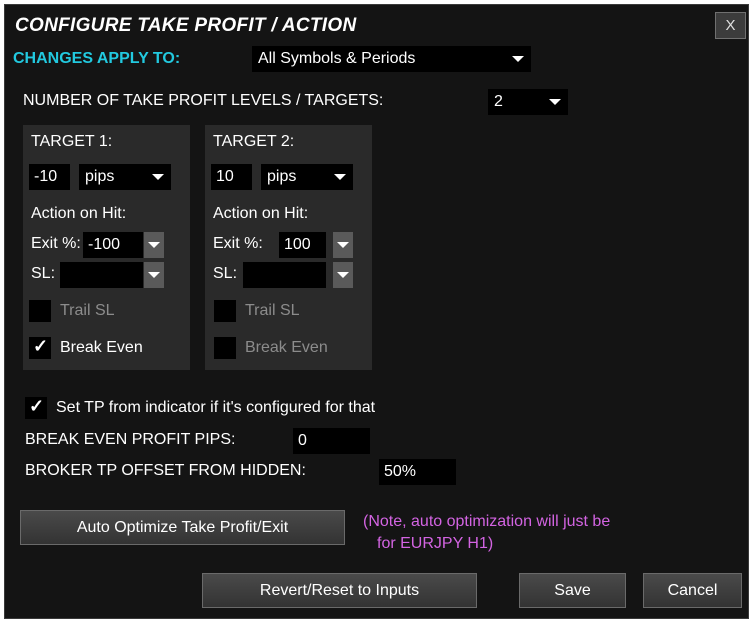 The width and height of the screenshot is (753, 624). I want to click on dialog-title: CONFIGURE TAKE PROFIT / ACTION, so click(186, 25).